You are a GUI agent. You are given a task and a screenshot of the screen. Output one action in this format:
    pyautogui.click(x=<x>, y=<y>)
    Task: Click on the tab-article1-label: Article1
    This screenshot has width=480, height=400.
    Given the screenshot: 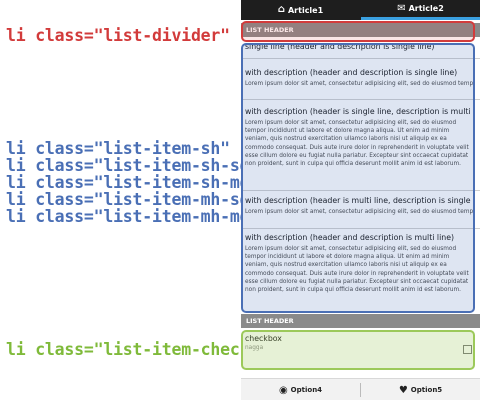 What is the action you would take?
    pyautogui.click(x=305, y=10)
    